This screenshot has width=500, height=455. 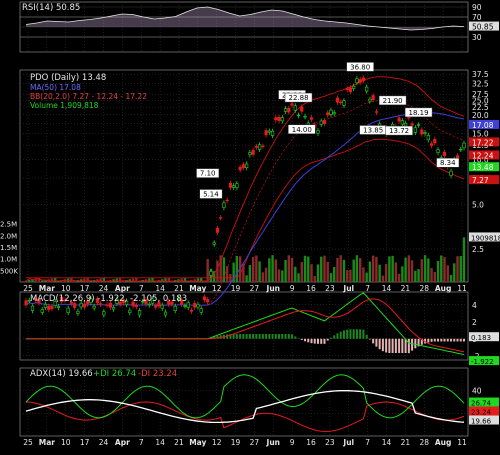 What do you see at coordinates (122, 288) in the screenshot?
I see `x-tick-label: Apr` at bounding box center [122, 288].